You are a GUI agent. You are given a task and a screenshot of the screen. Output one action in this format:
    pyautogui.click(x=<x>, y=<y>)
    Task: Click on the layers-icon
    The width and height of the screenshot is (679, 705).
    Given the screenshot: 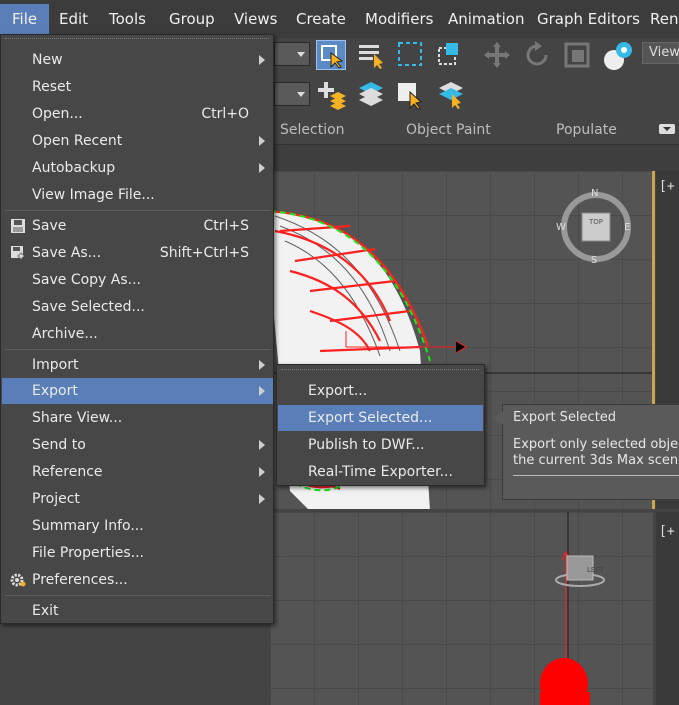 What is the action you would take?
    pyautogui.click(x=371, y=94)
    